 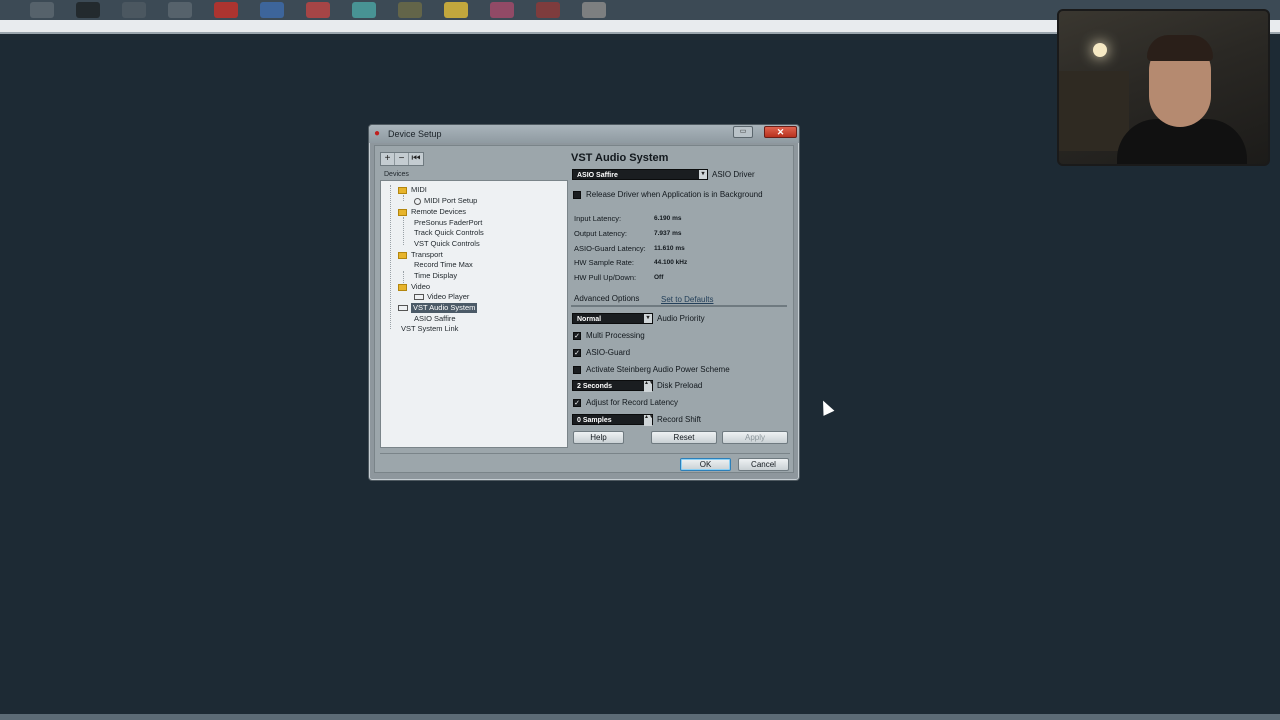 I want to click on panel-title: VST Audio System, so click(x=620, y=158).